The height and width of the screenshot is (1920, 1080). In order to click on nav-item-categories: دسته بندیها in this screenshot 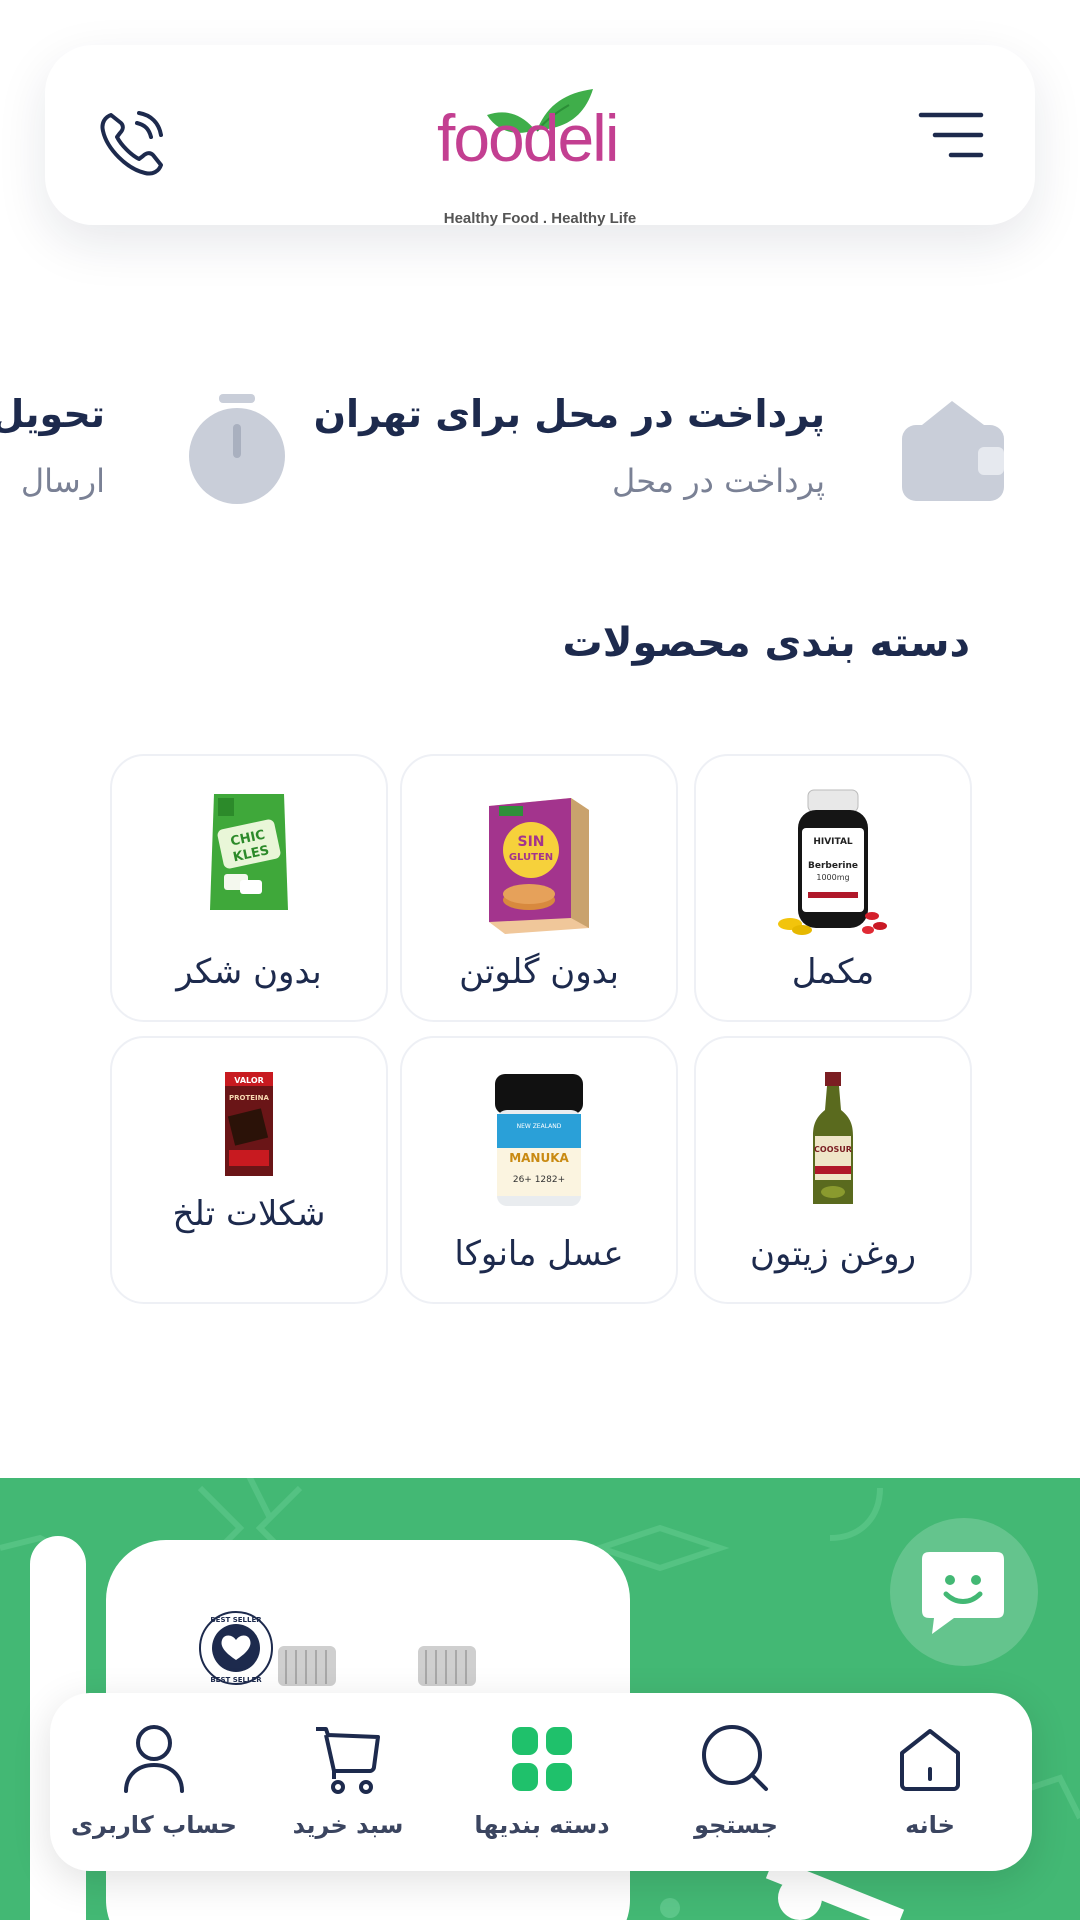, I will do `click(542, 1782)`.